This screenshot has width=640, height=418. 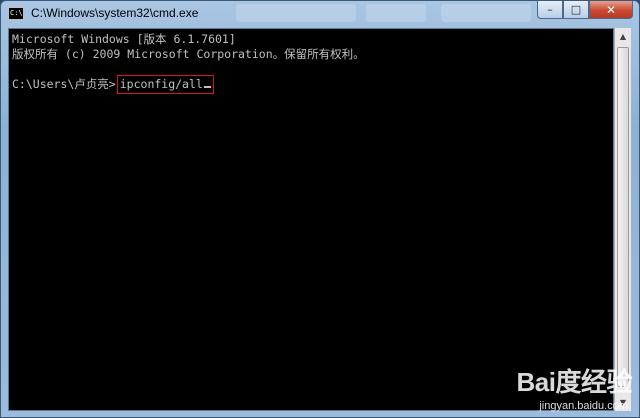 What do you see at coordinates (124, 39) in the screenshot?
I see `version-line: Microsoft Windows [版本 6.1.7601]` at bounding box center [124, 39].